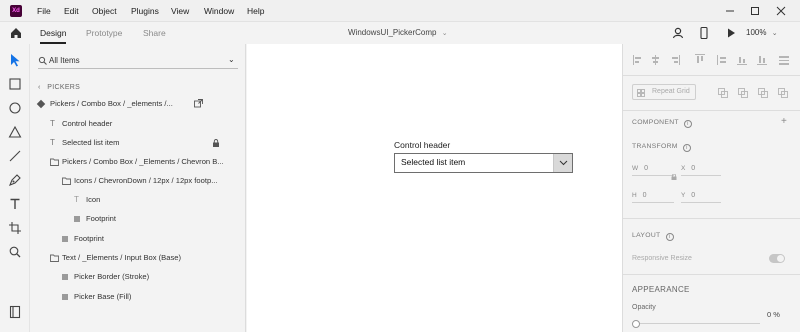 The height and width of the screenshot is (332, 800). Describe the element at coordinates (147, 277) in the screenshot. I see `layer-row: Picker Border (Stroke)` at that location.